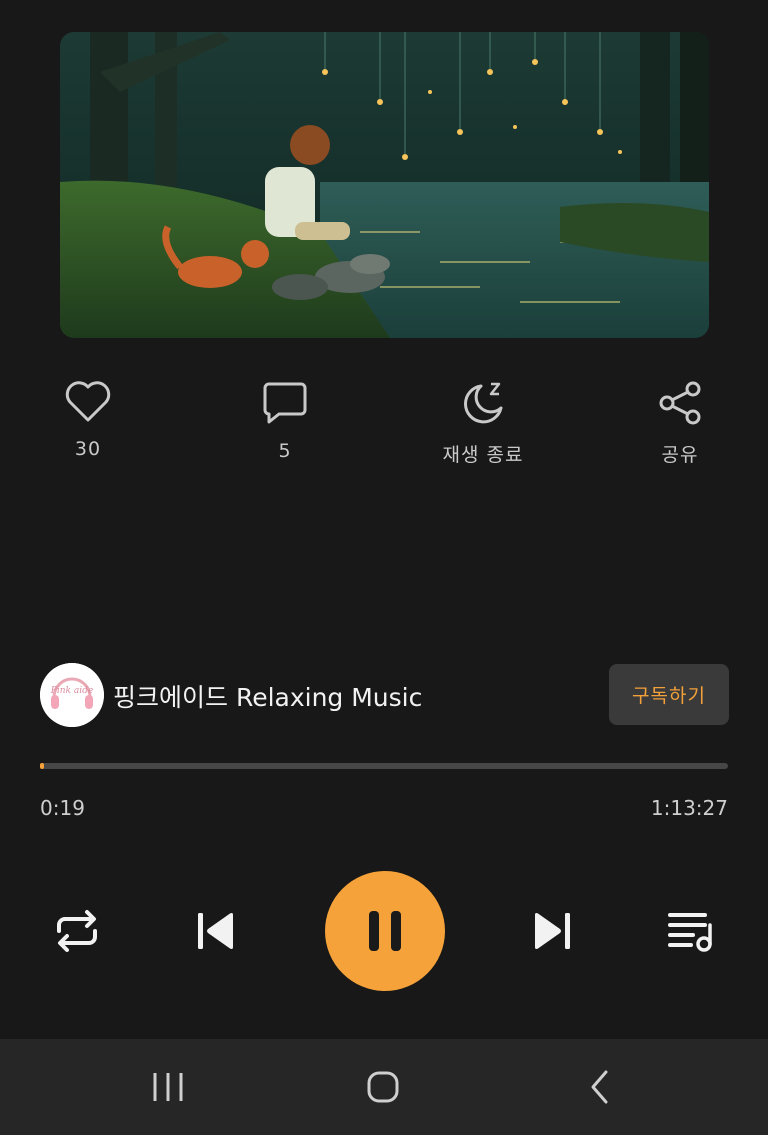 The image size is (768, 1135). I want to click on moon-sleep-icon, so click(483, 403).